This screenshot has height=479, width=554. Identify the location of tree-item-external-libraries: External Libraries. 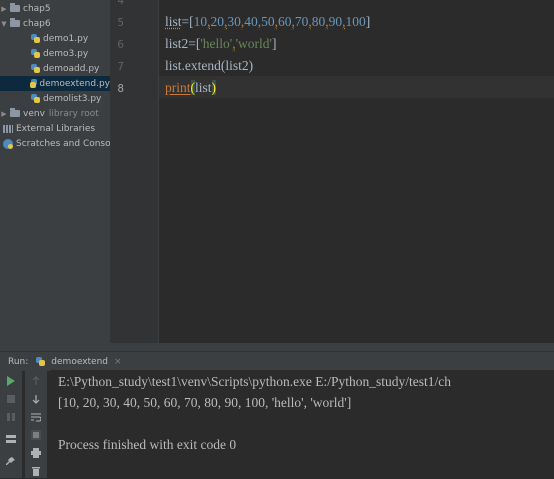
(47, 128).